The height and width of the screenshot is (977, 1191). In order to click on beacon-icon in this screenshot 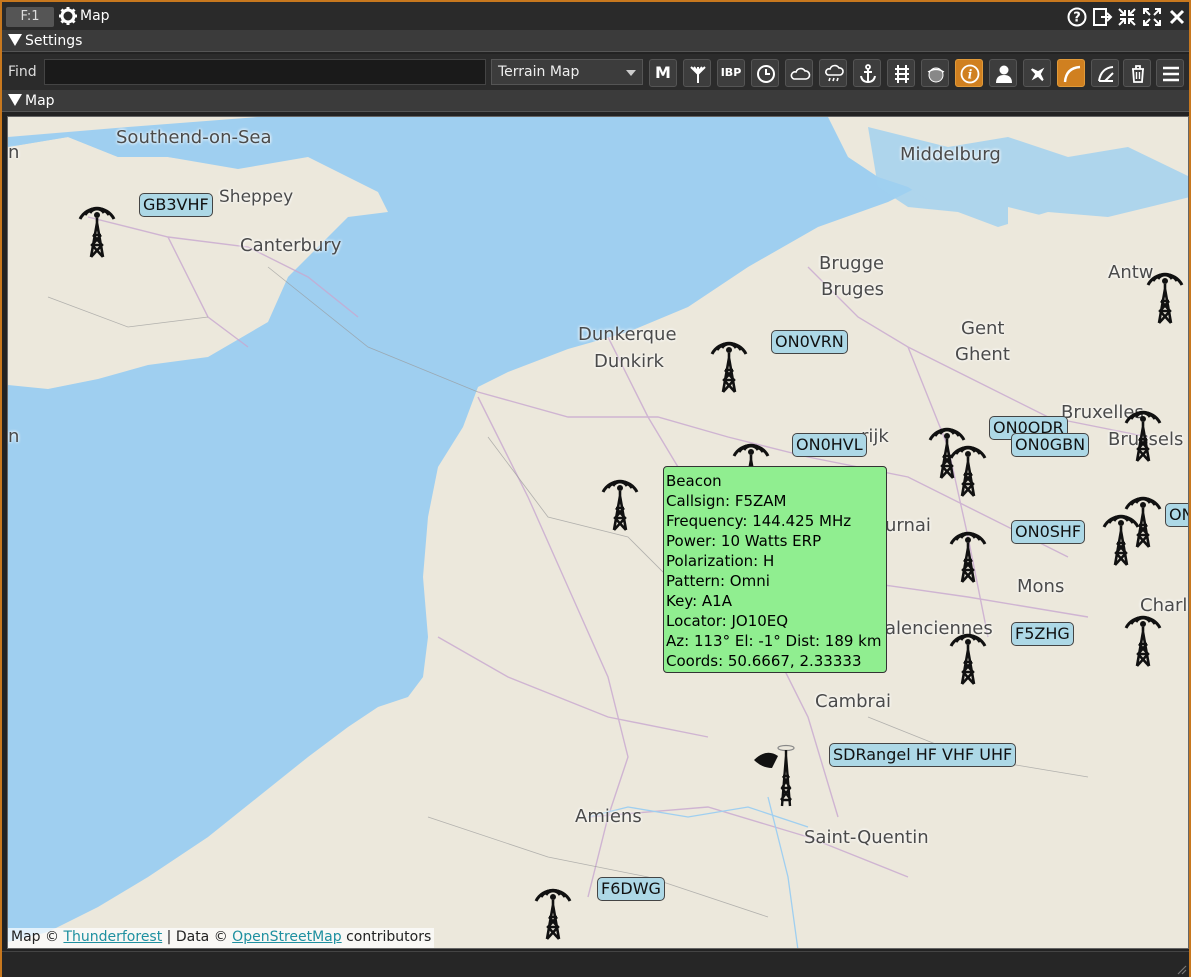, I will do `click(1106, 74)`.